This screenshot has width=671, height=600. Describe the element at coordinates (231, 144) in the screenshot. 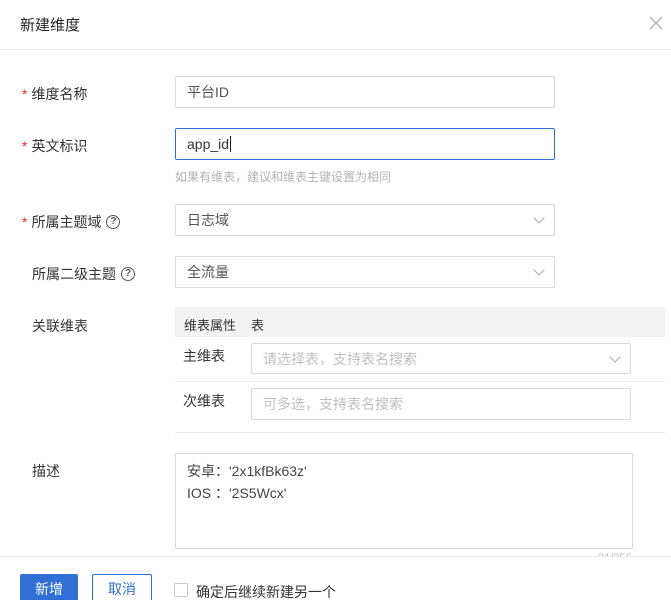

I see `text-caret` at that location.